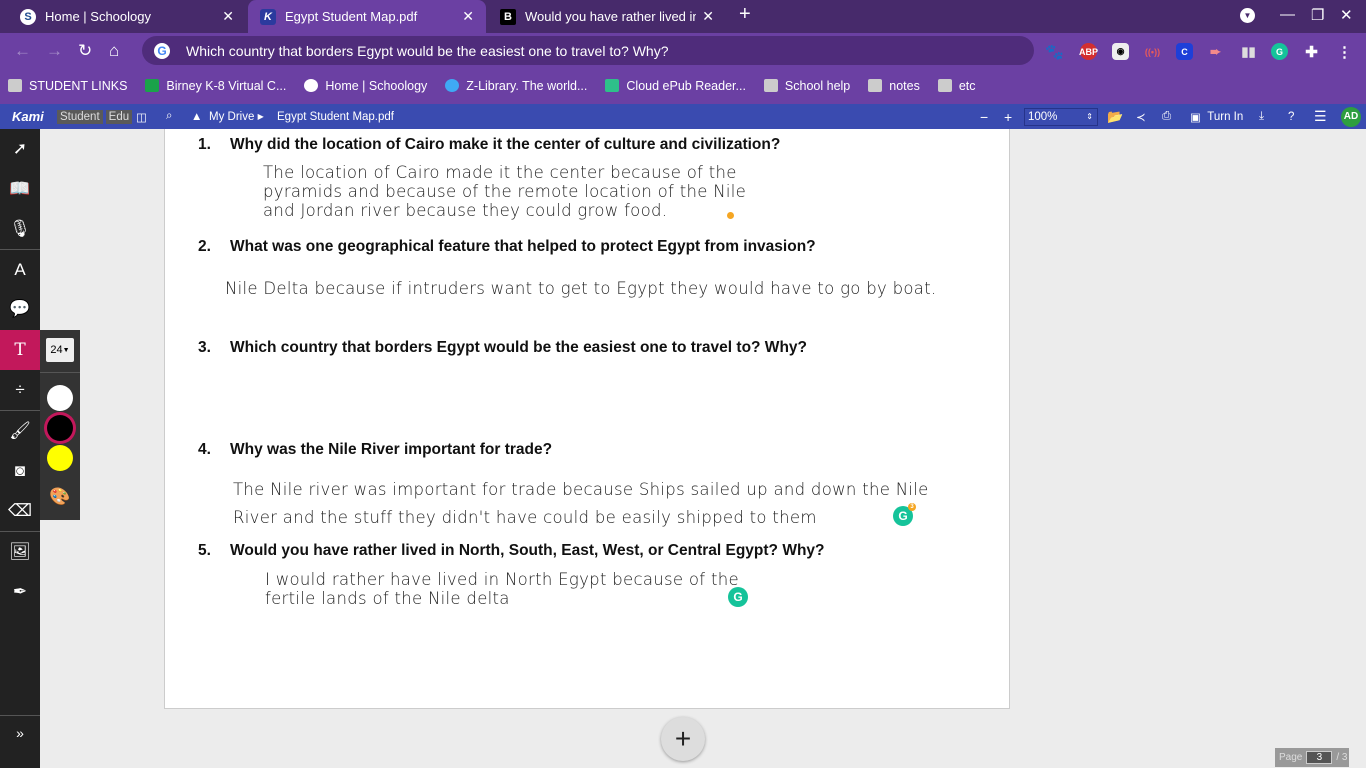  Describe the element at coordinates (1317, 15) in the screenshot. I see `restore-icon: ❐` at that location.